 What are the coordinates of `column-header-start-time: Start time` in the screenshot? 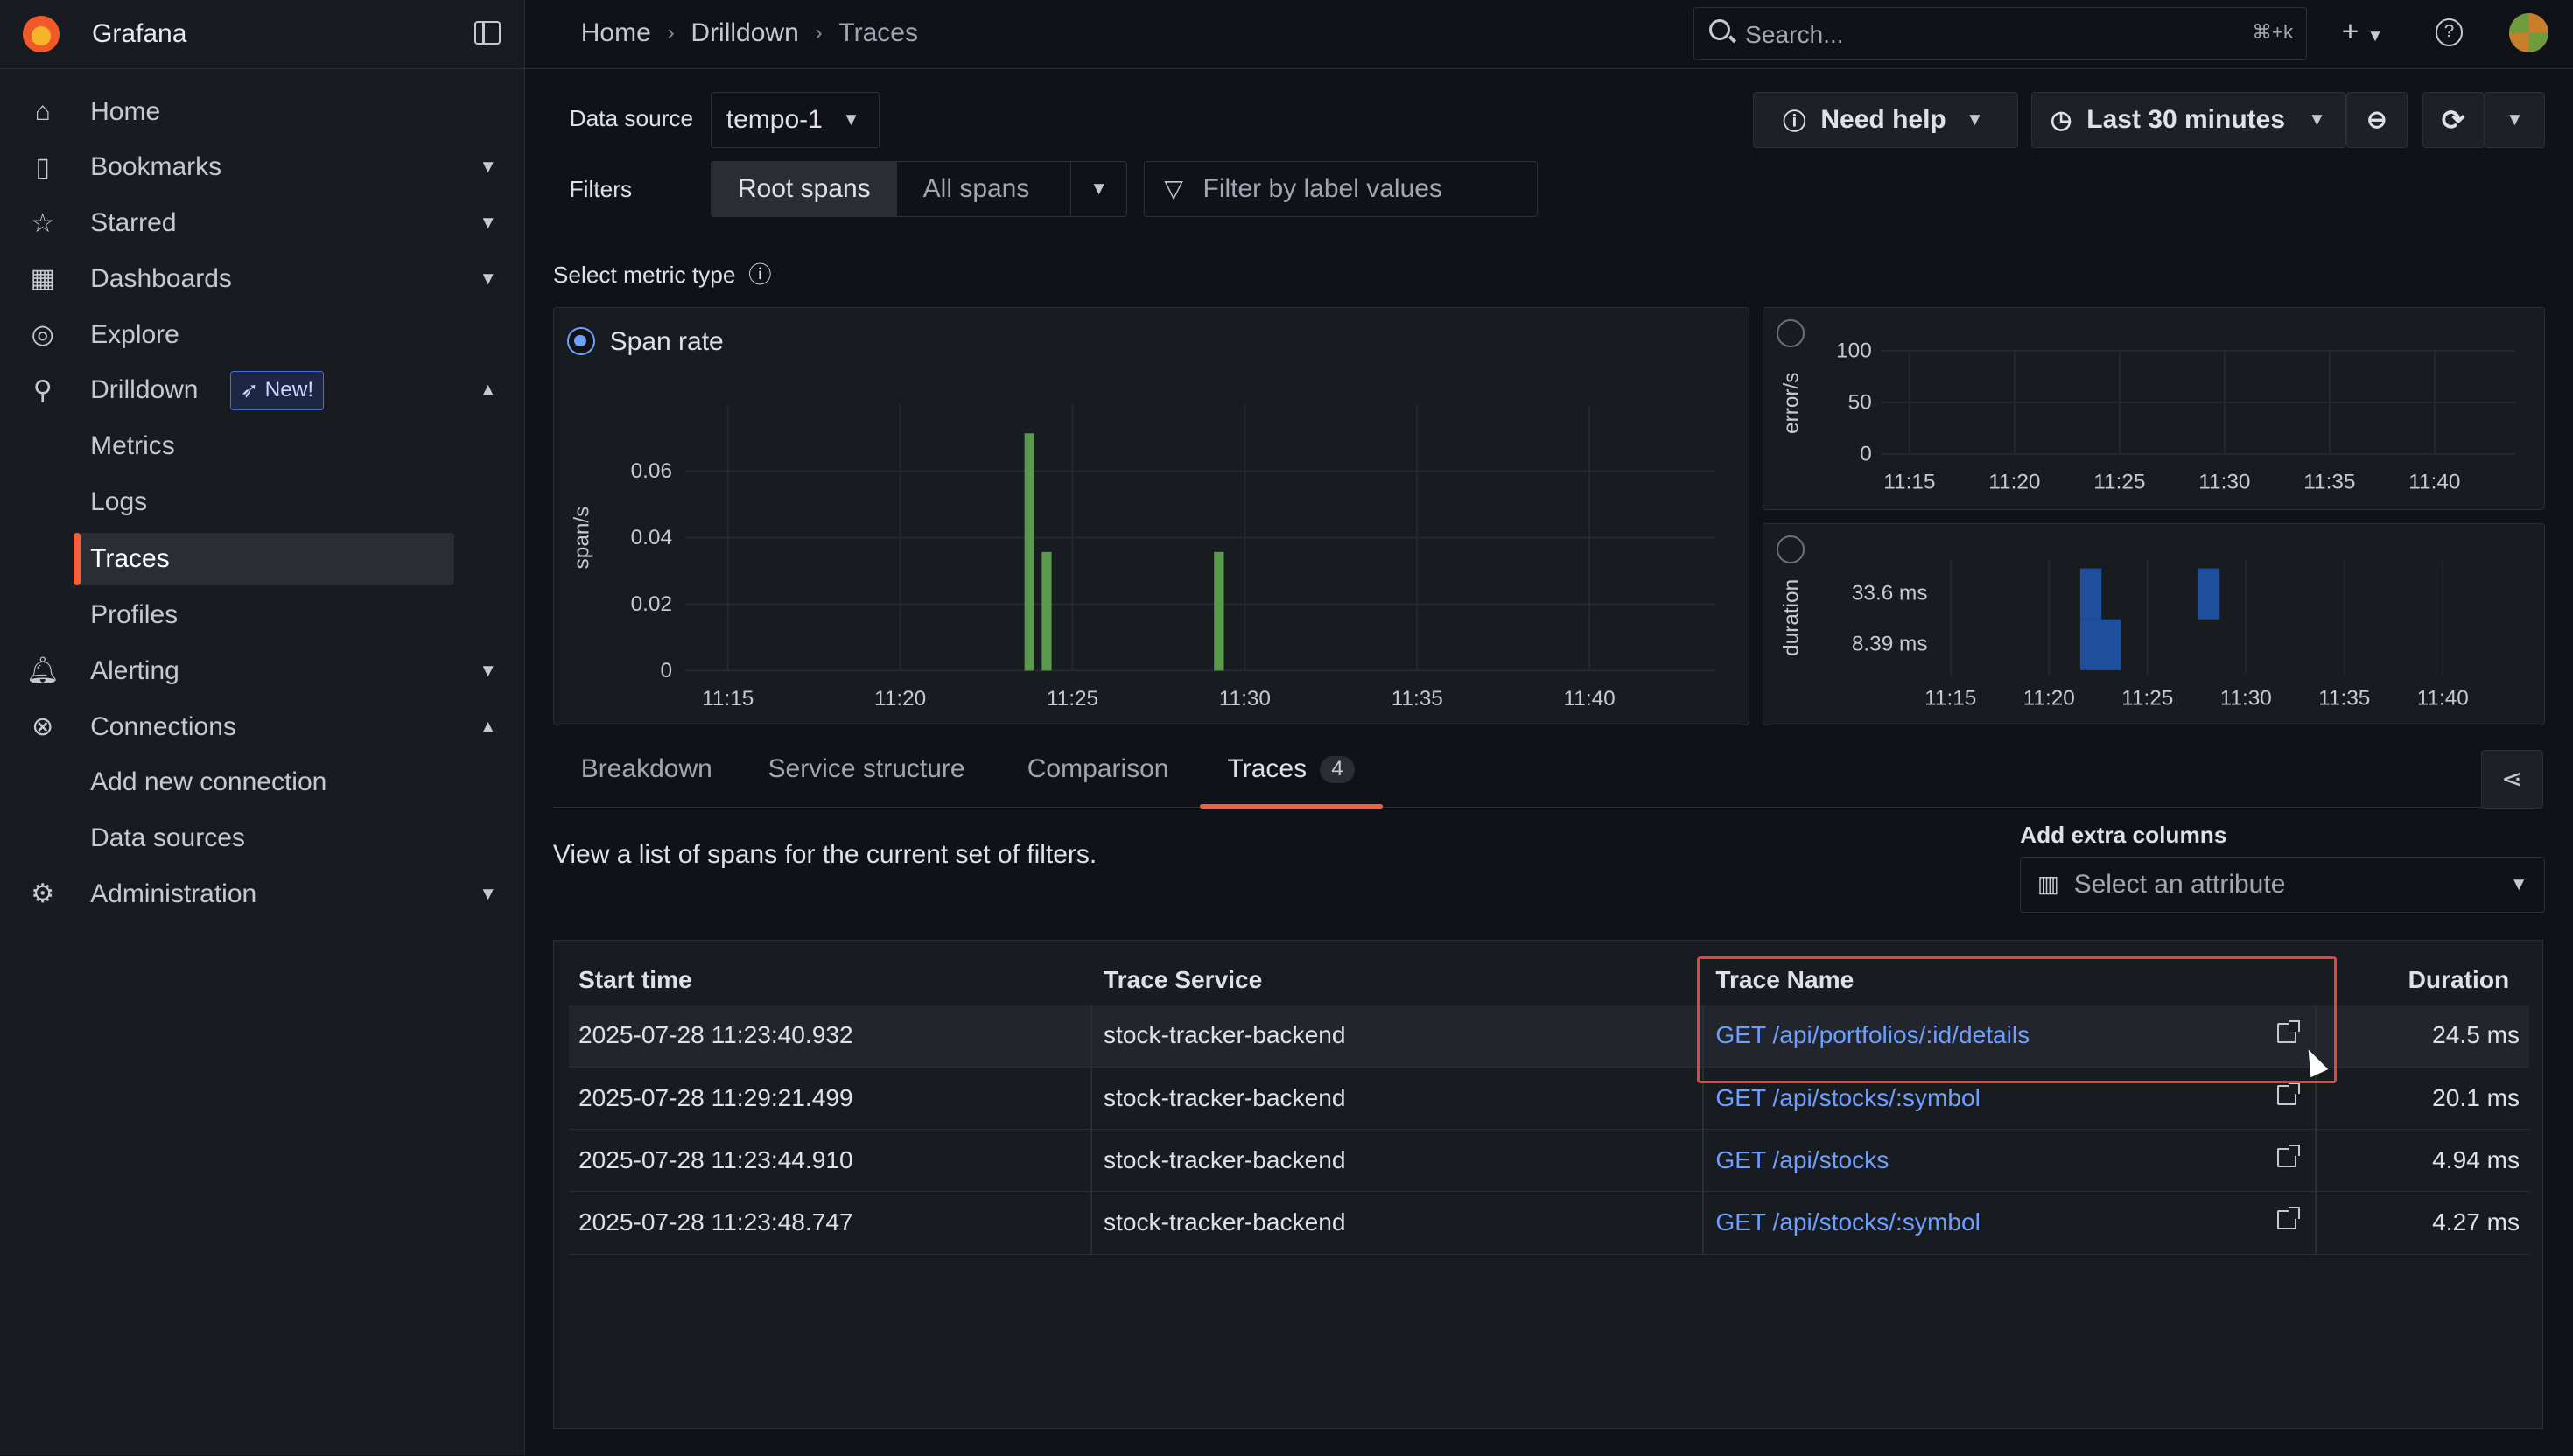 It's located at (635, 980).